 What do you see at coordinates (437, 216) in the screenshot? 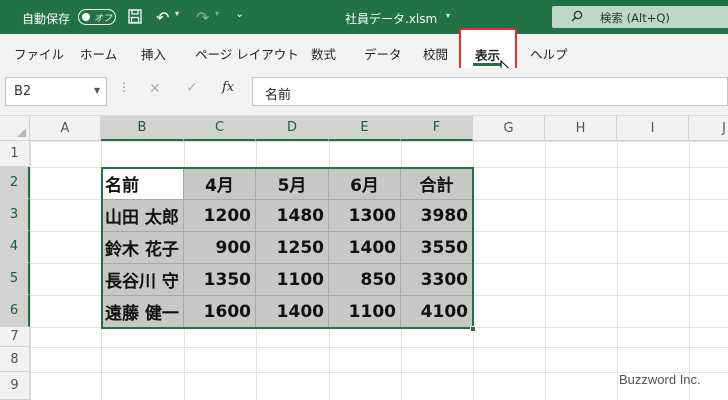
I see `table-cell: 3980` at bounding box center [437, 216].